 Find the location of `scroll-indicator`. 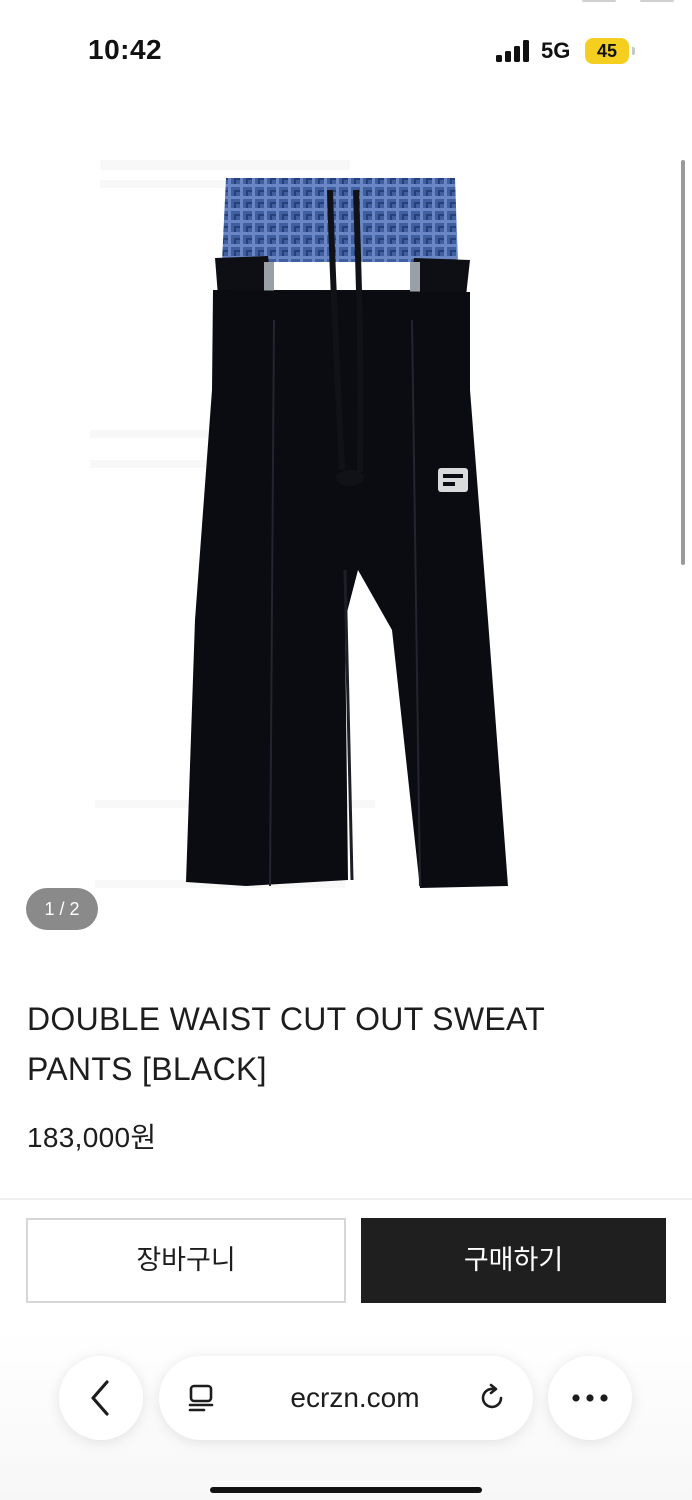

scroll-indicator is located at coordinates (683, 362).